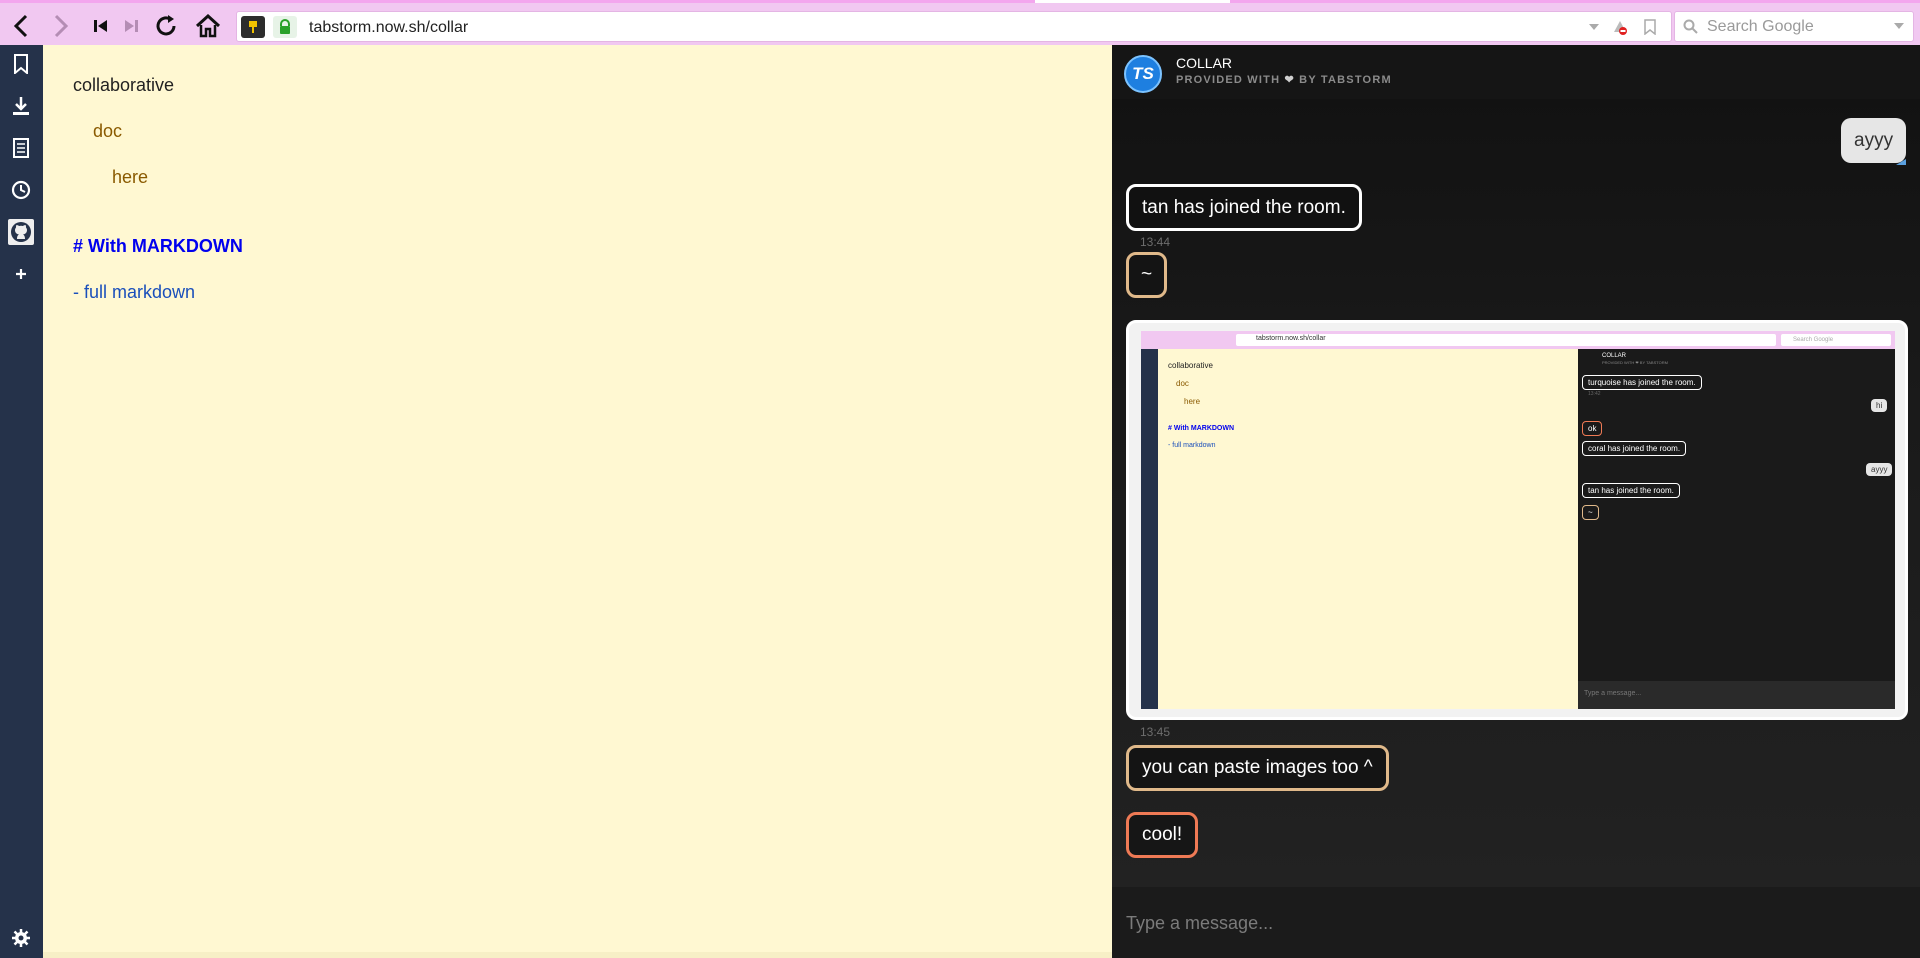  What do you see at coordinates (21, 106) in the screenshot?
I see `download-icon` at bounding box center [21, 106].